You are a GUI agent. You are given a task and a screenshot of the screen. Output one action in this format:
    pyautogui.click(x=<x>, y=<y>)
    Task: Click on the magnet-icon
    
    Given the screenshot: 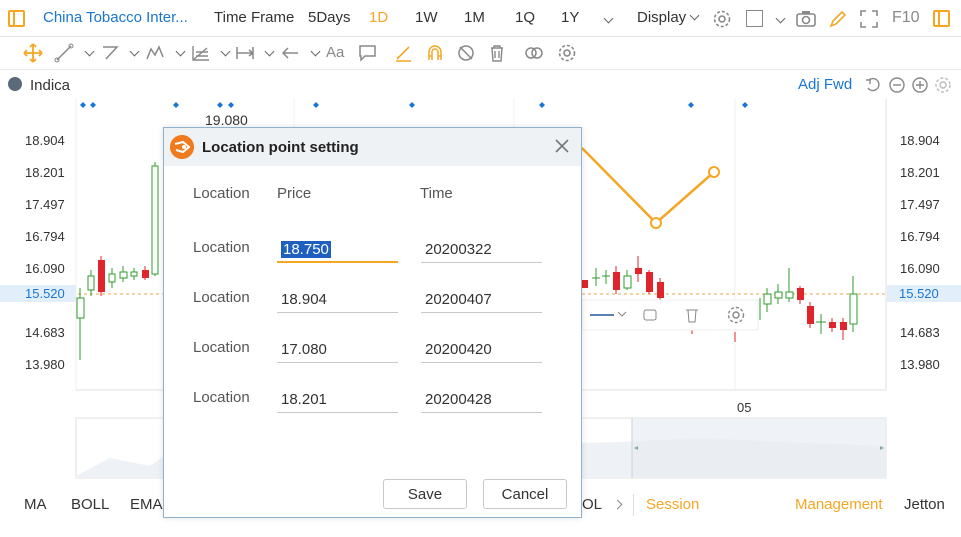 What is the action you would take?
    pyautogui.click(x=435, y=53)
    